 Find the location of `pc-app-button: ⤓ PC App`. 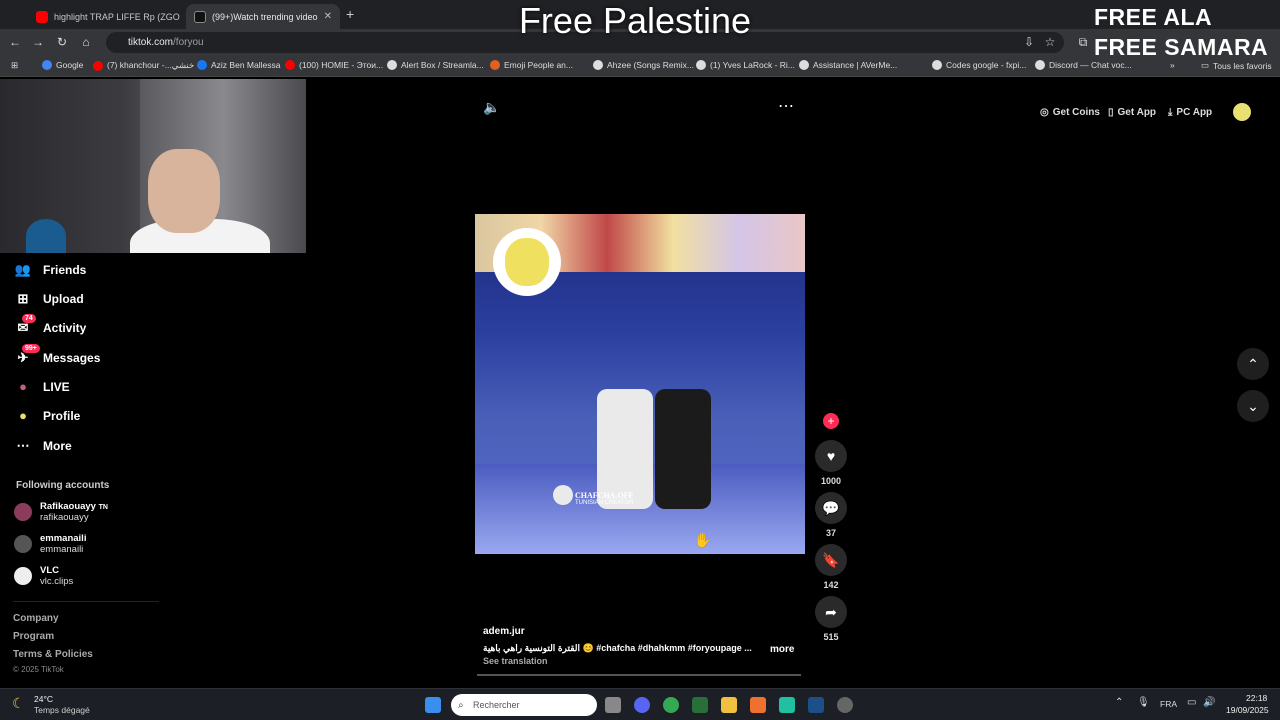

pc-app-button: ⤓ PC App is located at coordinates (1190, 112).